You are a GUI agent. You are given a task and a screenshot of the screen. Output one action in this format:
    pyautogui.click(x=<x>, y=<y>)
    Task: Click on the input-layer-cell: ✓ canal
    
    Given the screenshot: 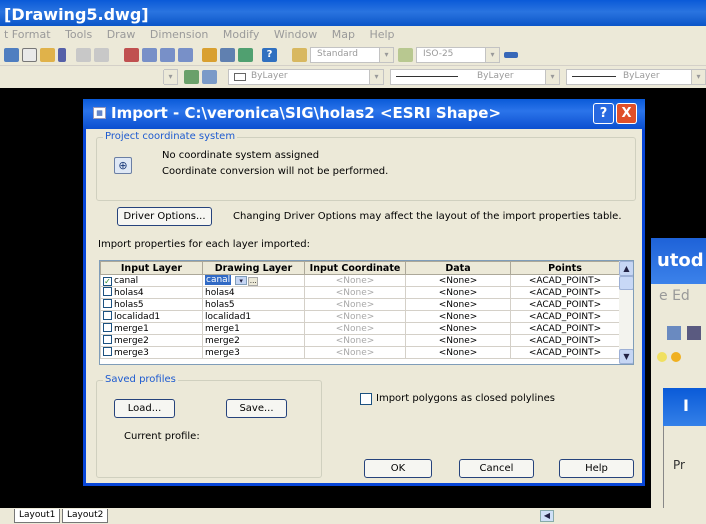 What is the action you would take?
    pyautogui.click(x=151, y=280)
    